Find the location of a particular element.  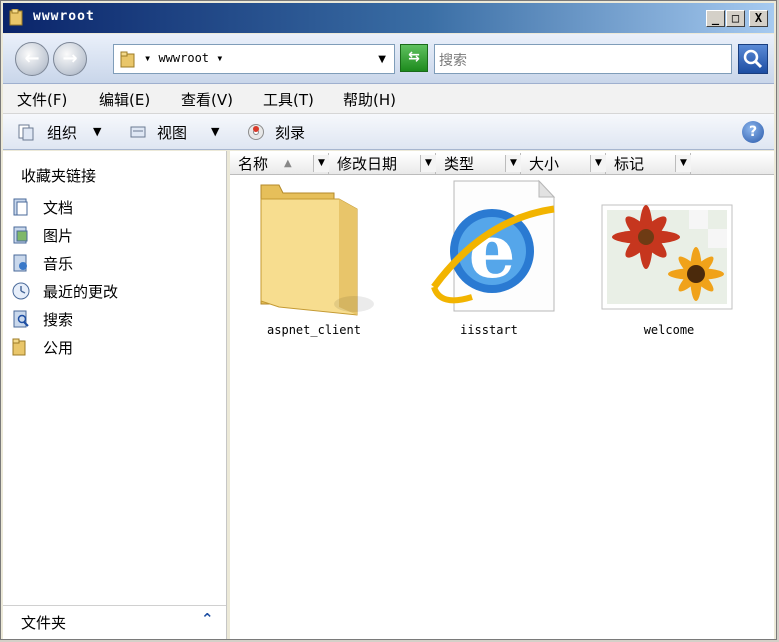

window-title: wwwroot is located at coordinates (64, 16).